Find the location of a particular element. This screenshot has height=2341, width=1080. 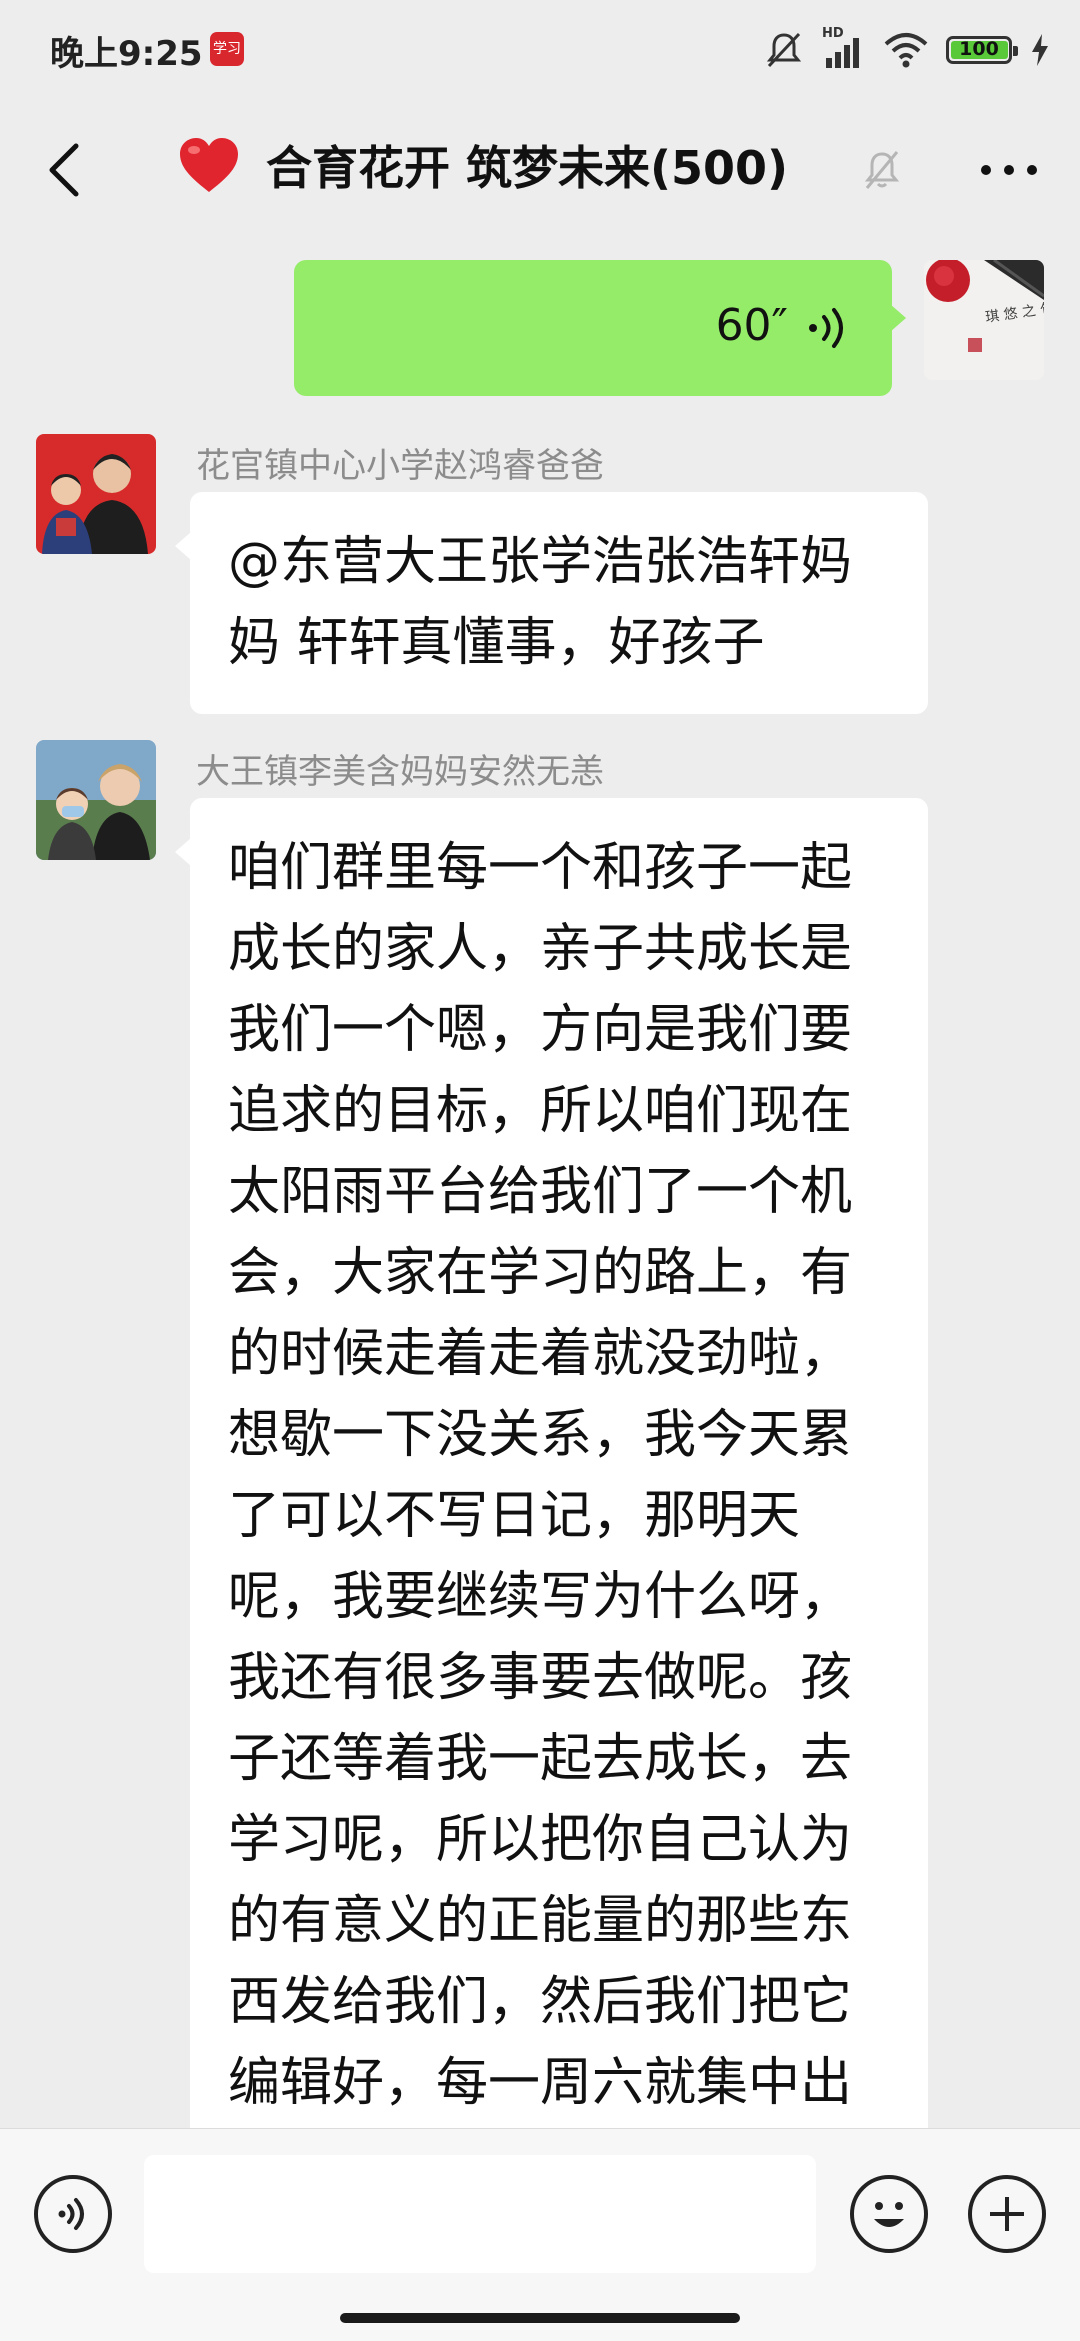

app-notification-icon: 学习 is located at coordinates (227, 49).